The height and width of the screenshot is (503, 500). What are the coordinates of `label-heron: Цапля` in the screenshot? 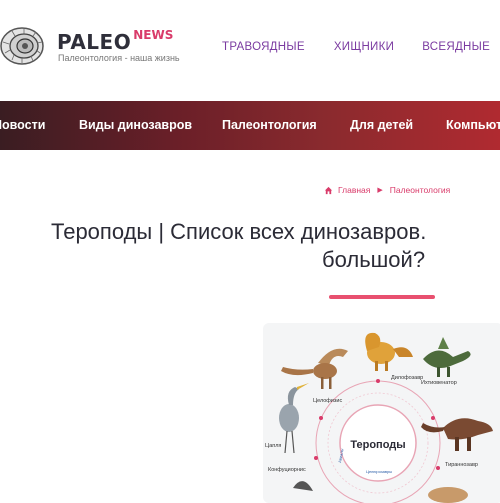 It's located at (273, 446).